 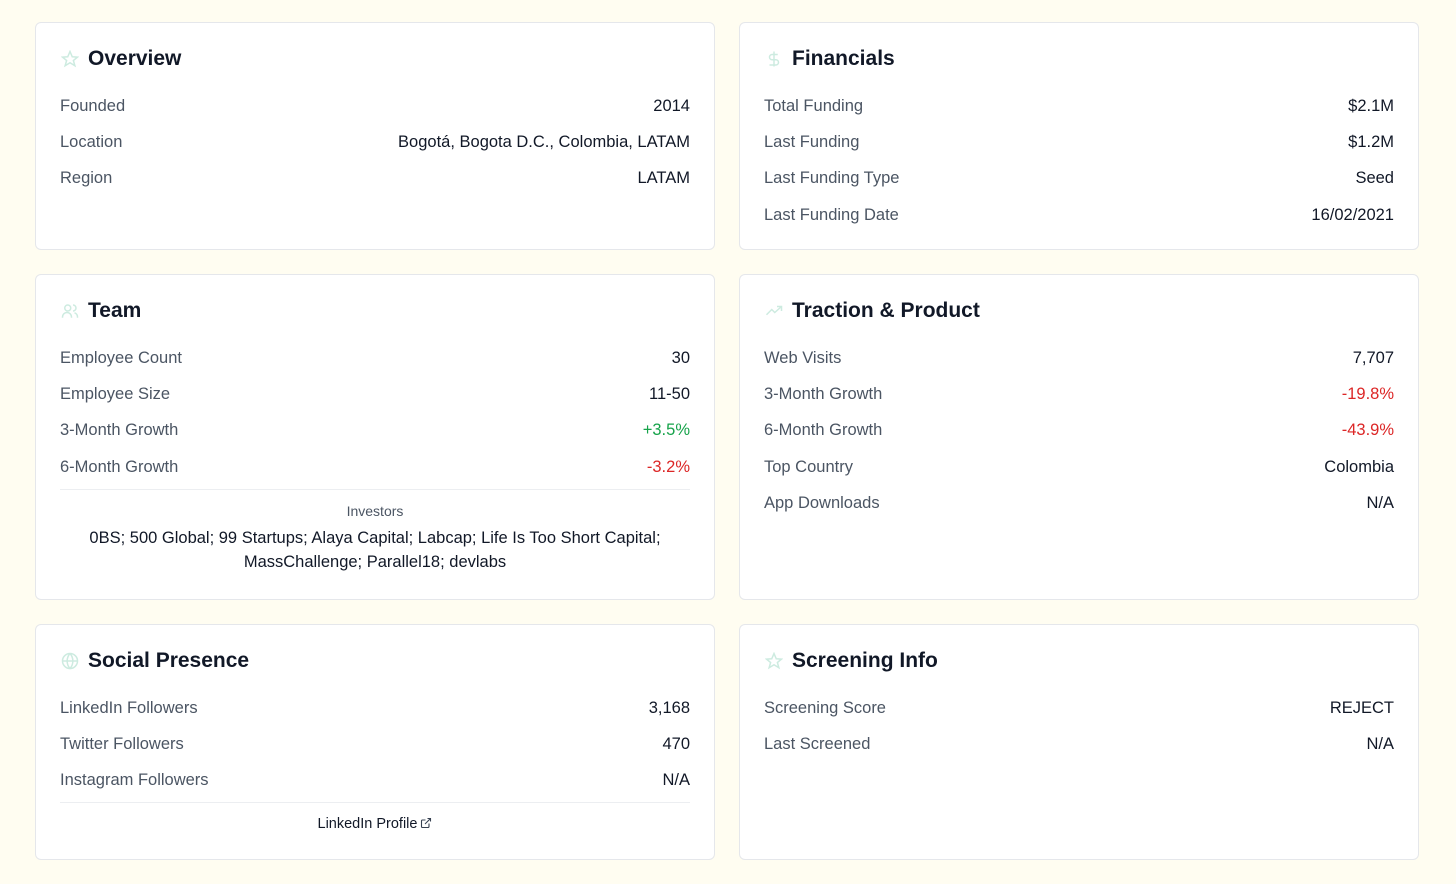 I want to click on social-row-linkedin: LinkedIn Followers 3,168, so click(x=375, y=708).